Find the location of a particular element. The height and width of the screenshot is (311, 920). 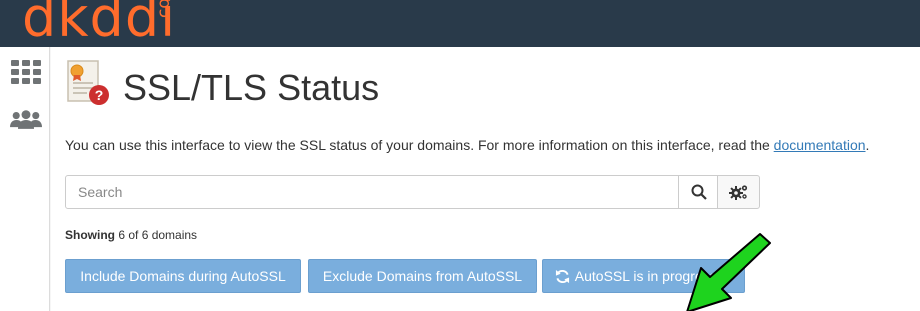

include-domains-label: Include Domains during AutoSSL is located at coordinates (183, 276).